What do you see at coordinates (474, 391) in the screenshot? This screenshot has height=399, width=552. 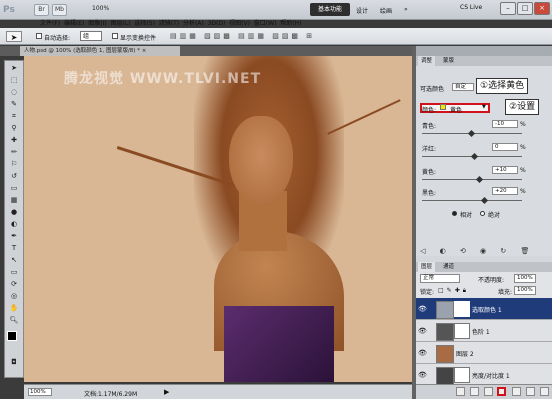 I see `fx-icon` at bounding box center [474, 391].